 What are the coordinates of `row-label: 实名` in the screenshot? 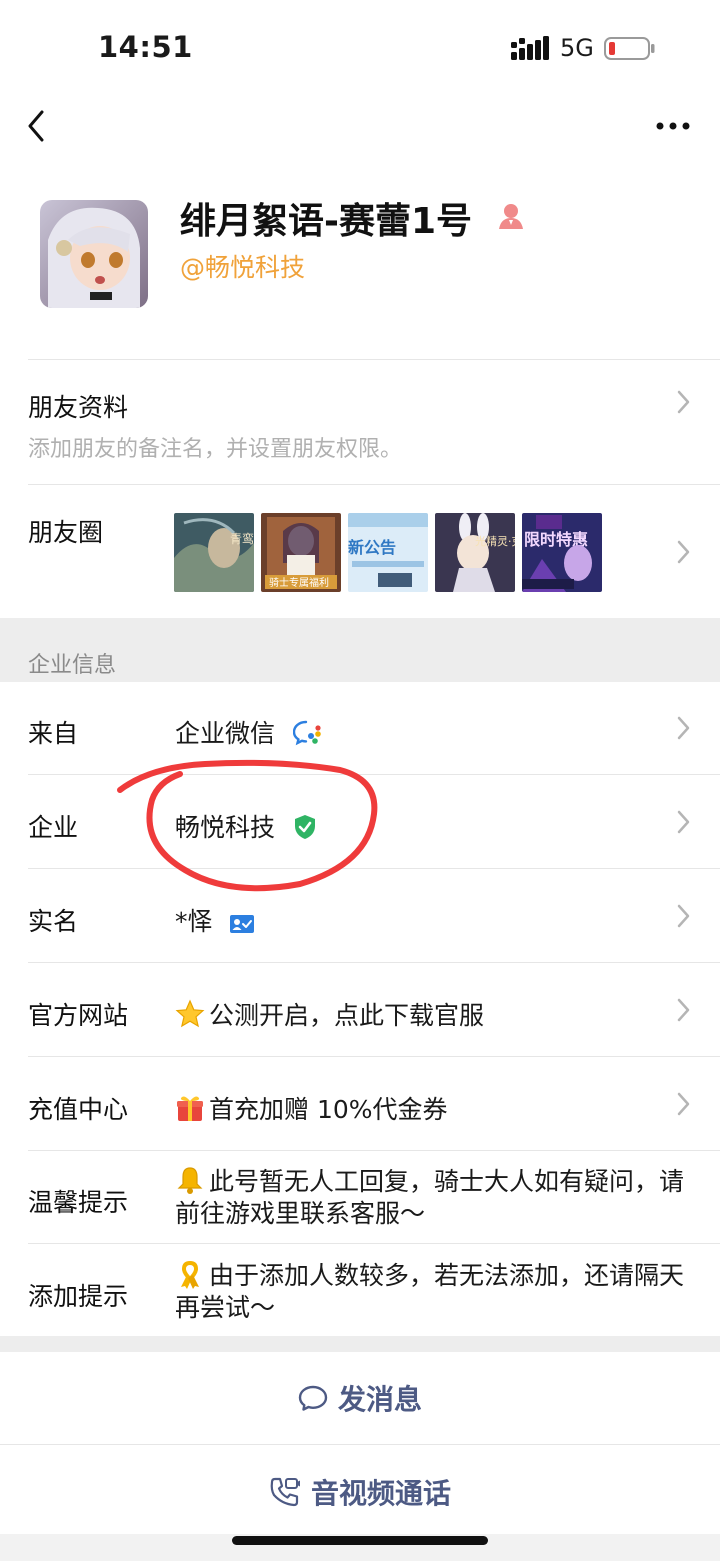 It's located at (53, 921).